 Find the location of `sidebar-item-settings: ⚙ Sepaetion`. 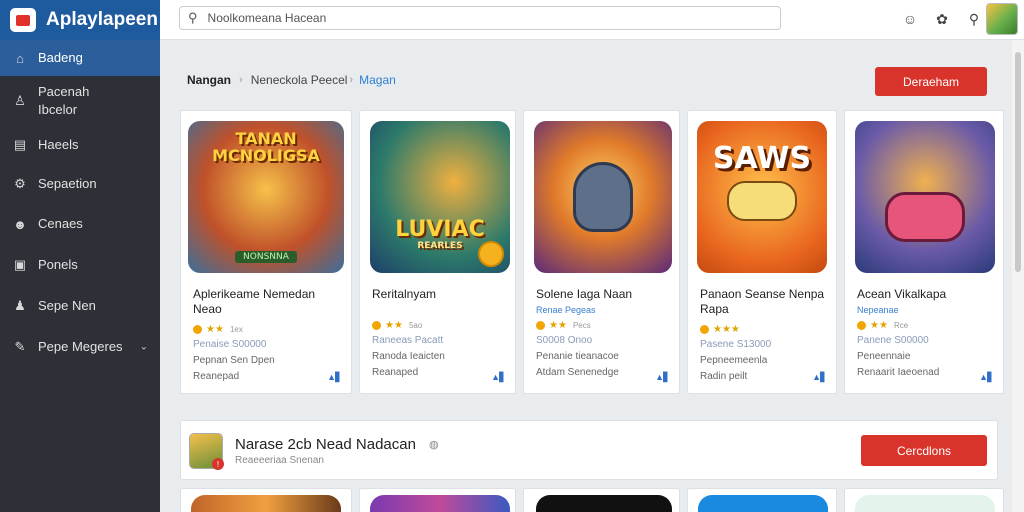

sidebar-item-settings: ⚙ Sepaetion is located at coordinates (80, 184).